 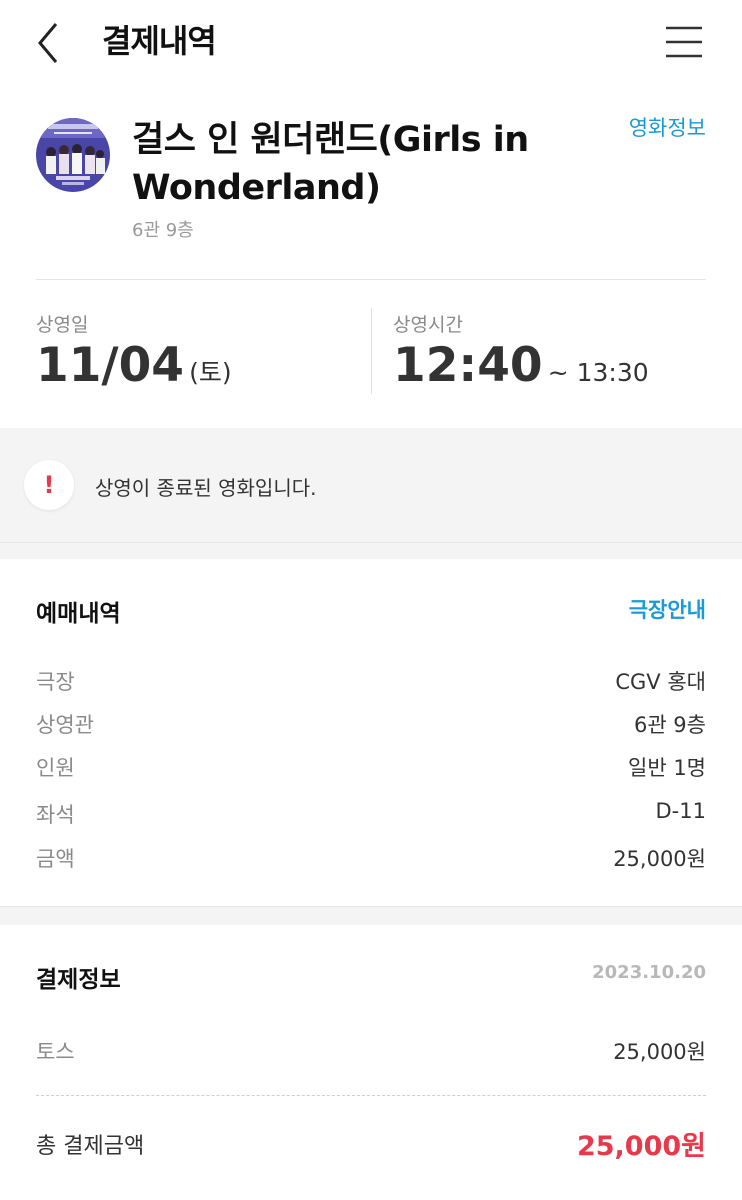 What do you see at coordinates (660, 682) in the screenshot?
I see `row-value-theater: CGV 홍대` at bounding box center [660, 682].